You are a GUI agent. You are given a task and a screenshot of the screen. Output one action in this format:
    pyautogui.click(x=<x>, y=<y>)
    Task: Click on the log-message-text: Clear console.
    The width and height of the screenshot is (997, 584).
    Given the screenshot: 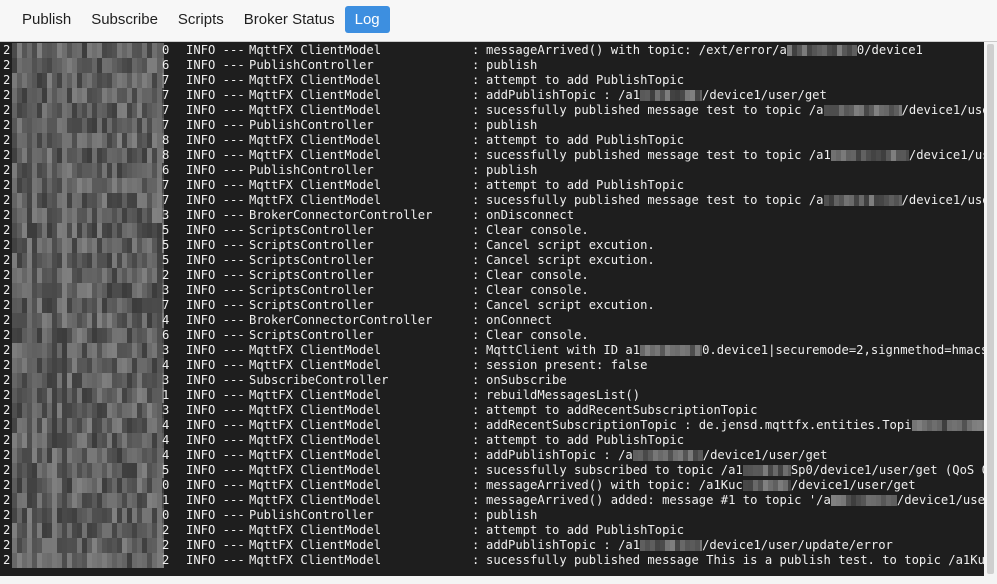 What is the action you would take?
    pyautogui.click(x=537, y=290)
    